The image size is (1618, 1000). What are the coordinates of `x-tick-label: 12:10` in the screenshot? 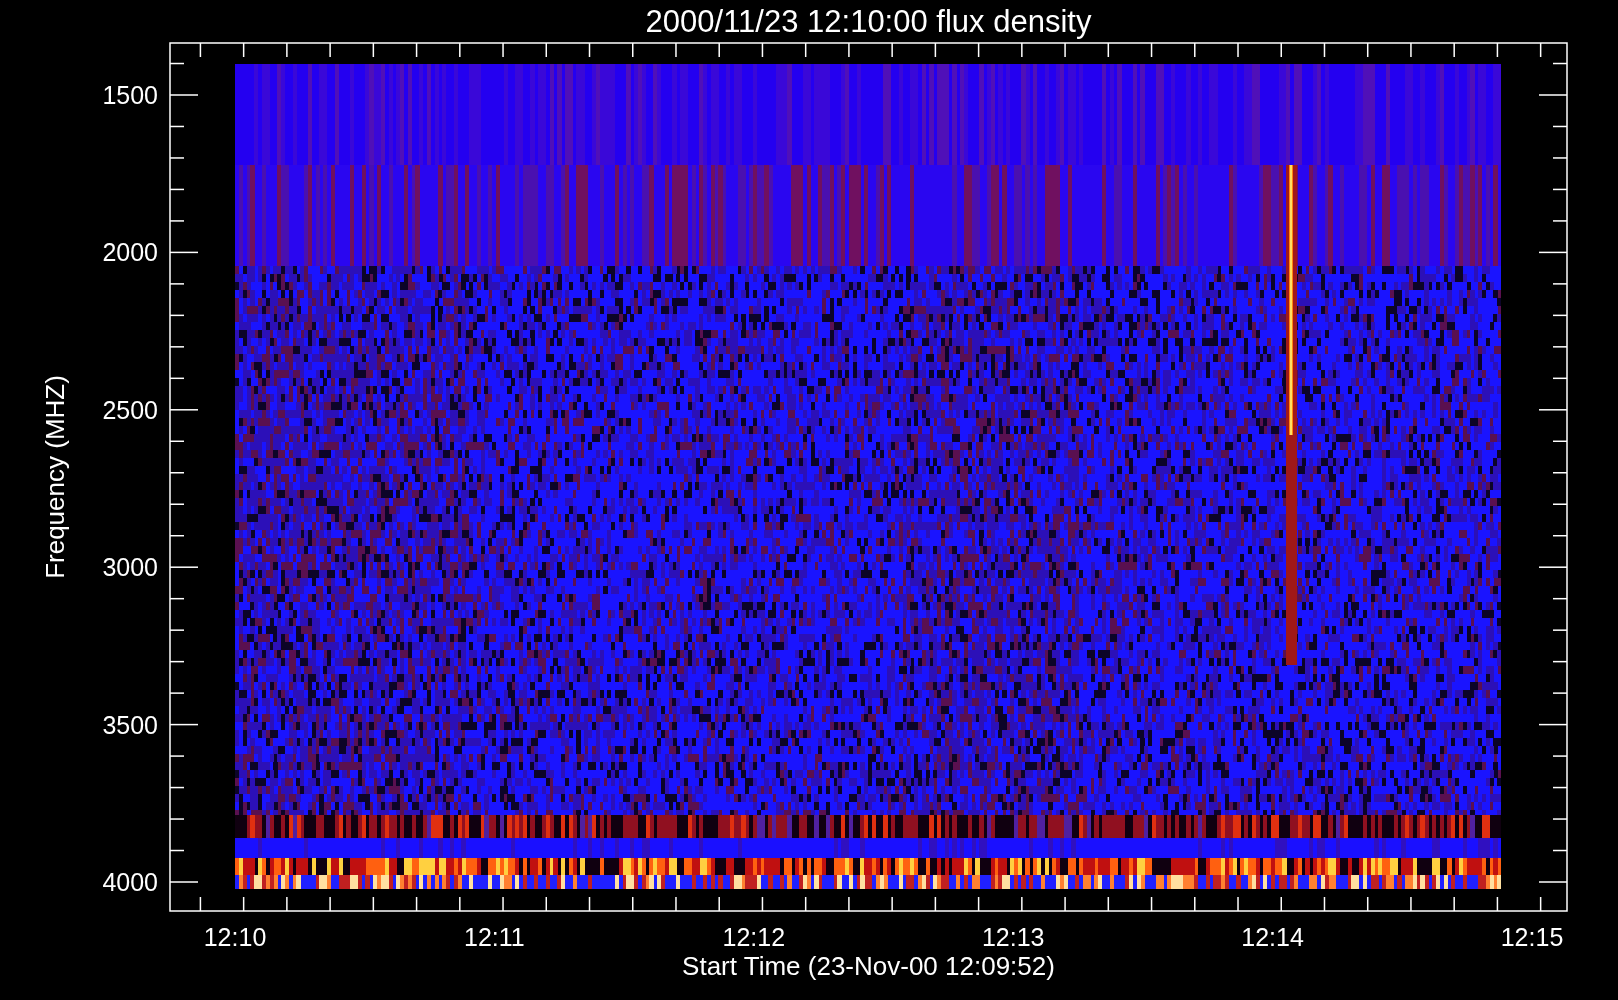 It's located at (235, 937).